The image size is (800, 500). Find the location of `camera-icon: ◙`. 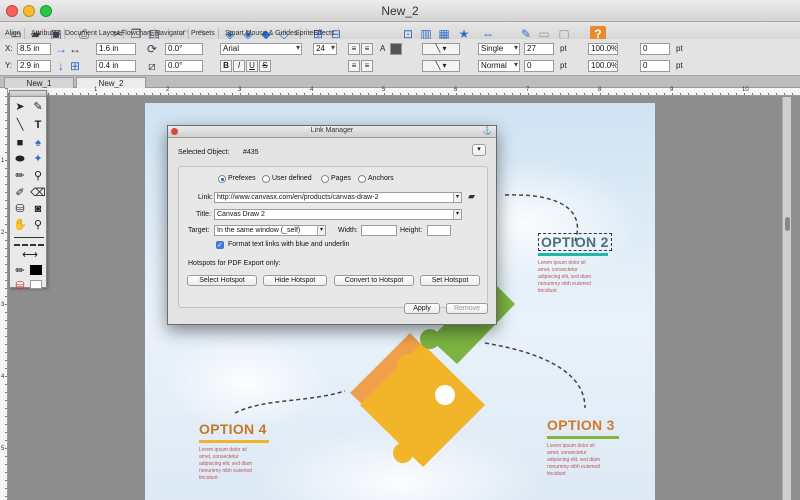

camera-icon: ◙ is located at coordinates (38, 209).